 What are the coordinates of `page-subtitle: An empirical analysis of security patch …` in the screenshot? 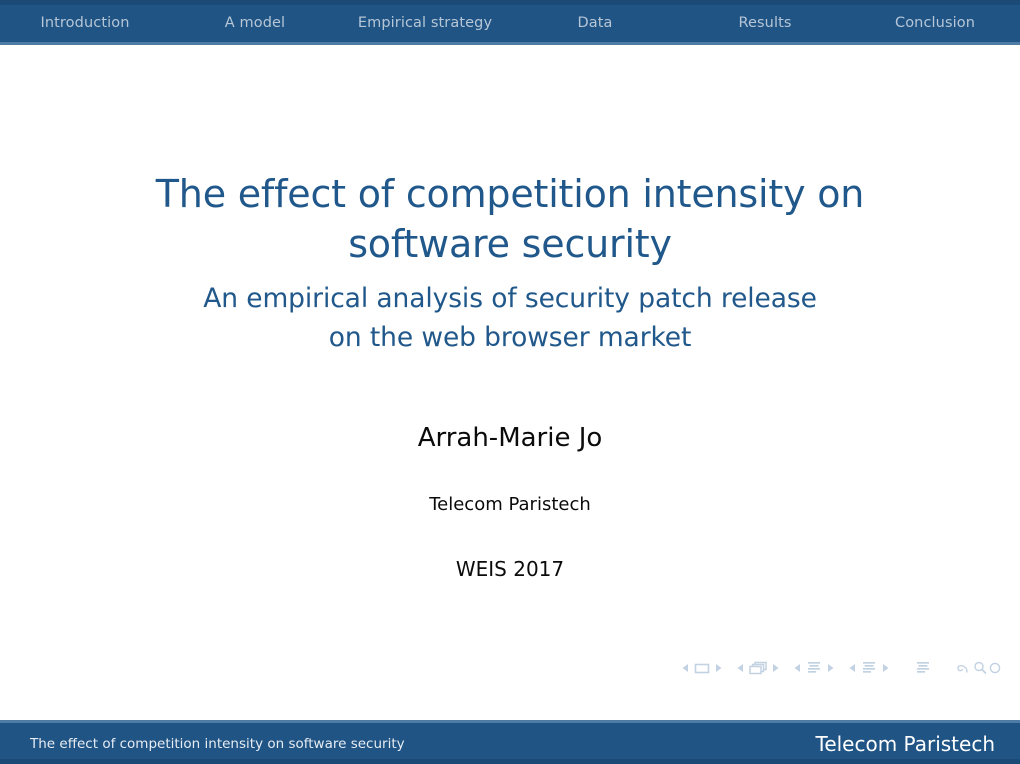 It's located at (510, 313).